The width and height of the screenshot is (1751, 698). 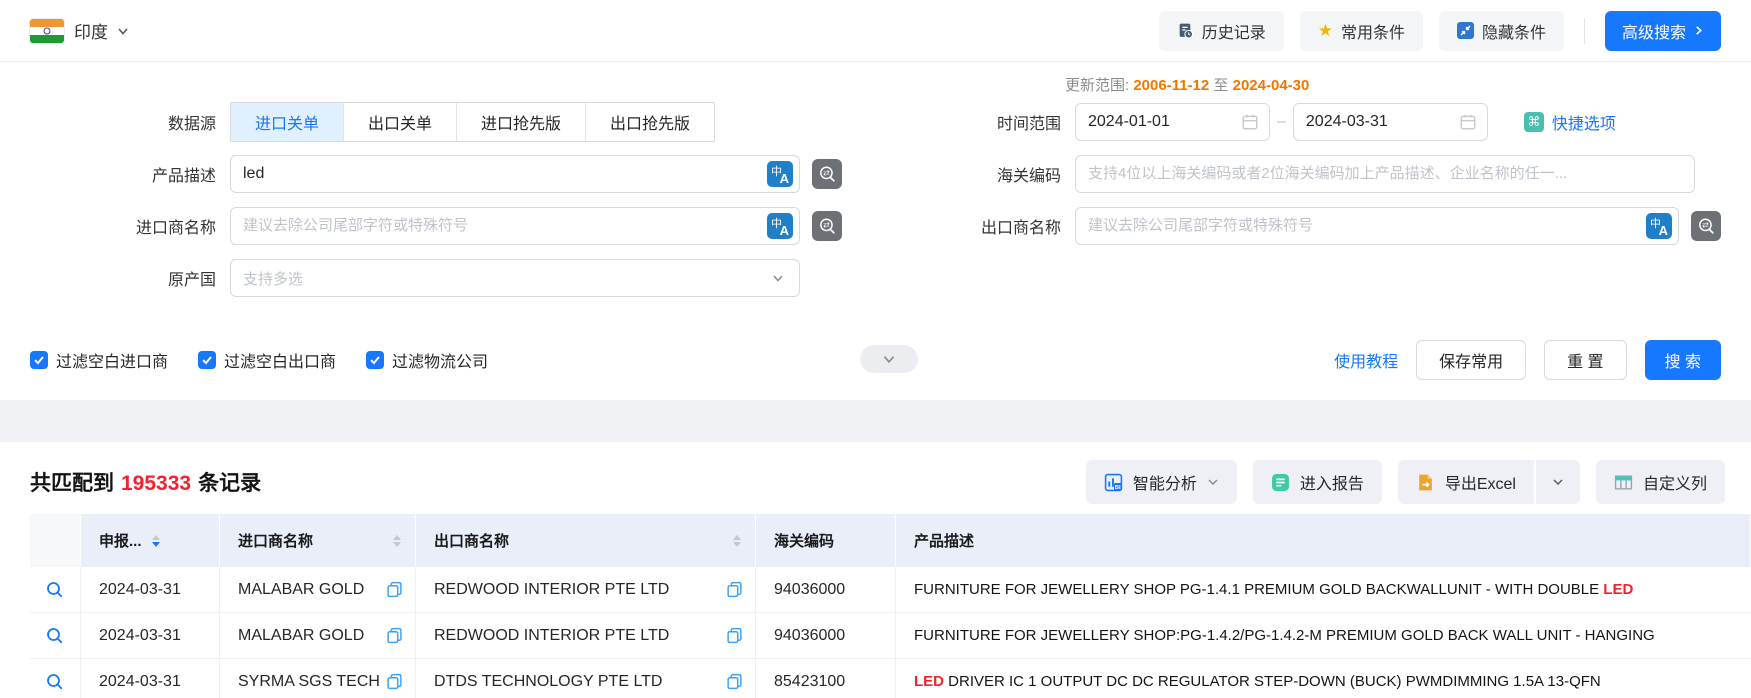 I want to click on update-range-text: 更新范围: 2006-11-12 至 2024-04-30, so click(x=1187, y=85).